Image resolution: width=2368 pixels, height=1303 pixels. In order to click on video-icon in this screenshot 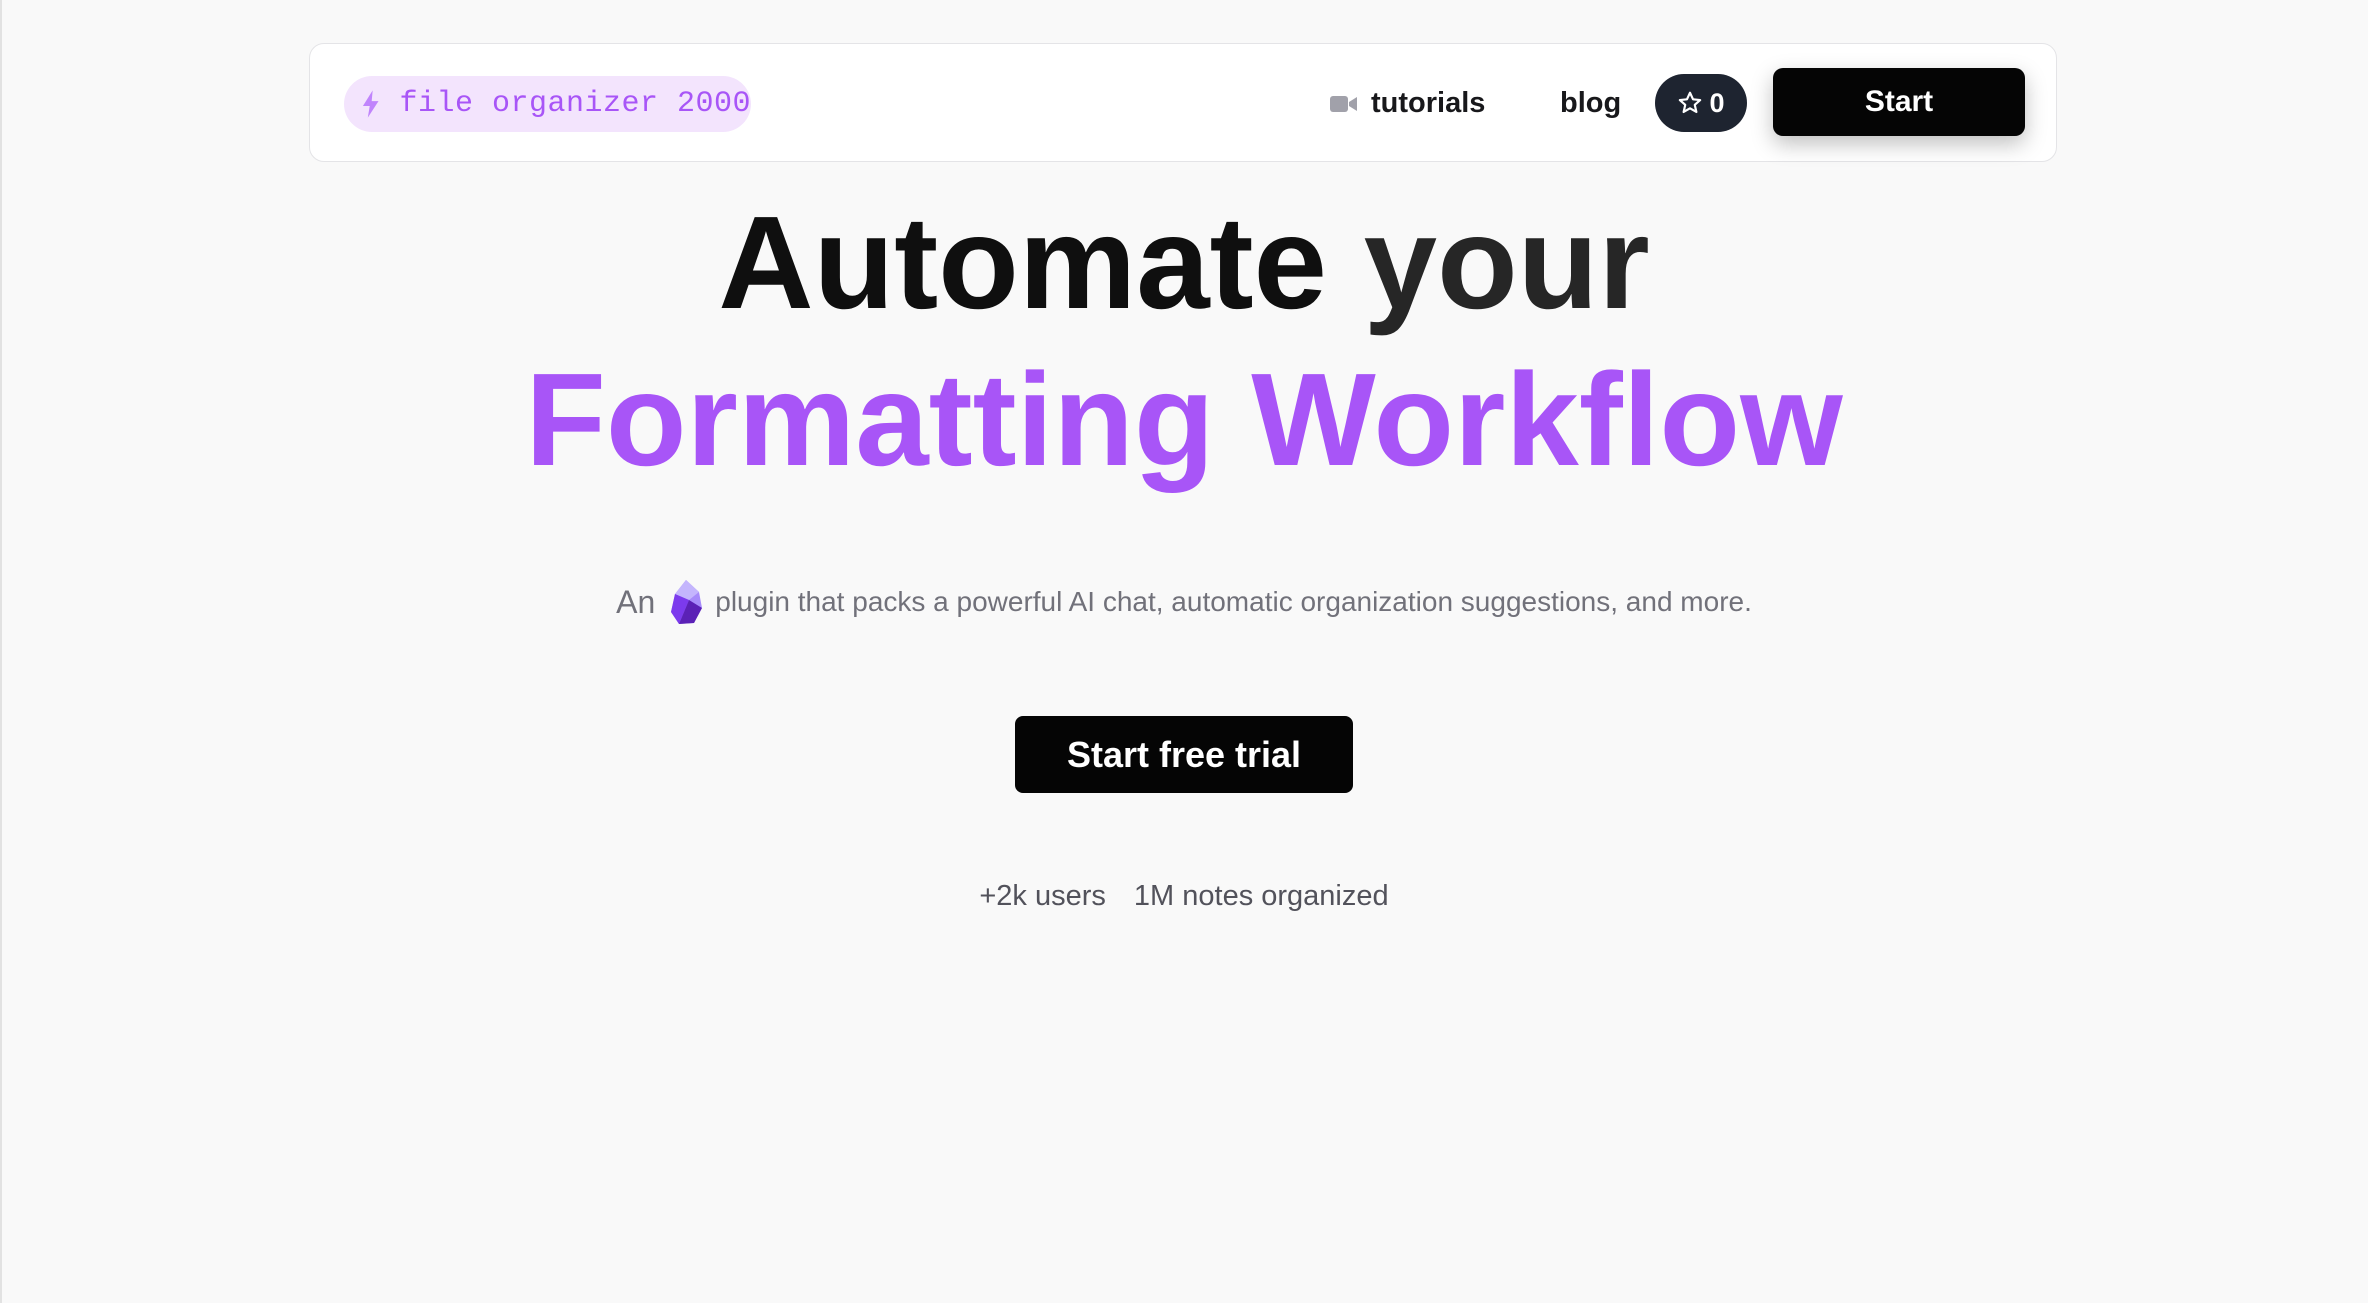, I will do `click(1343, 103)`.